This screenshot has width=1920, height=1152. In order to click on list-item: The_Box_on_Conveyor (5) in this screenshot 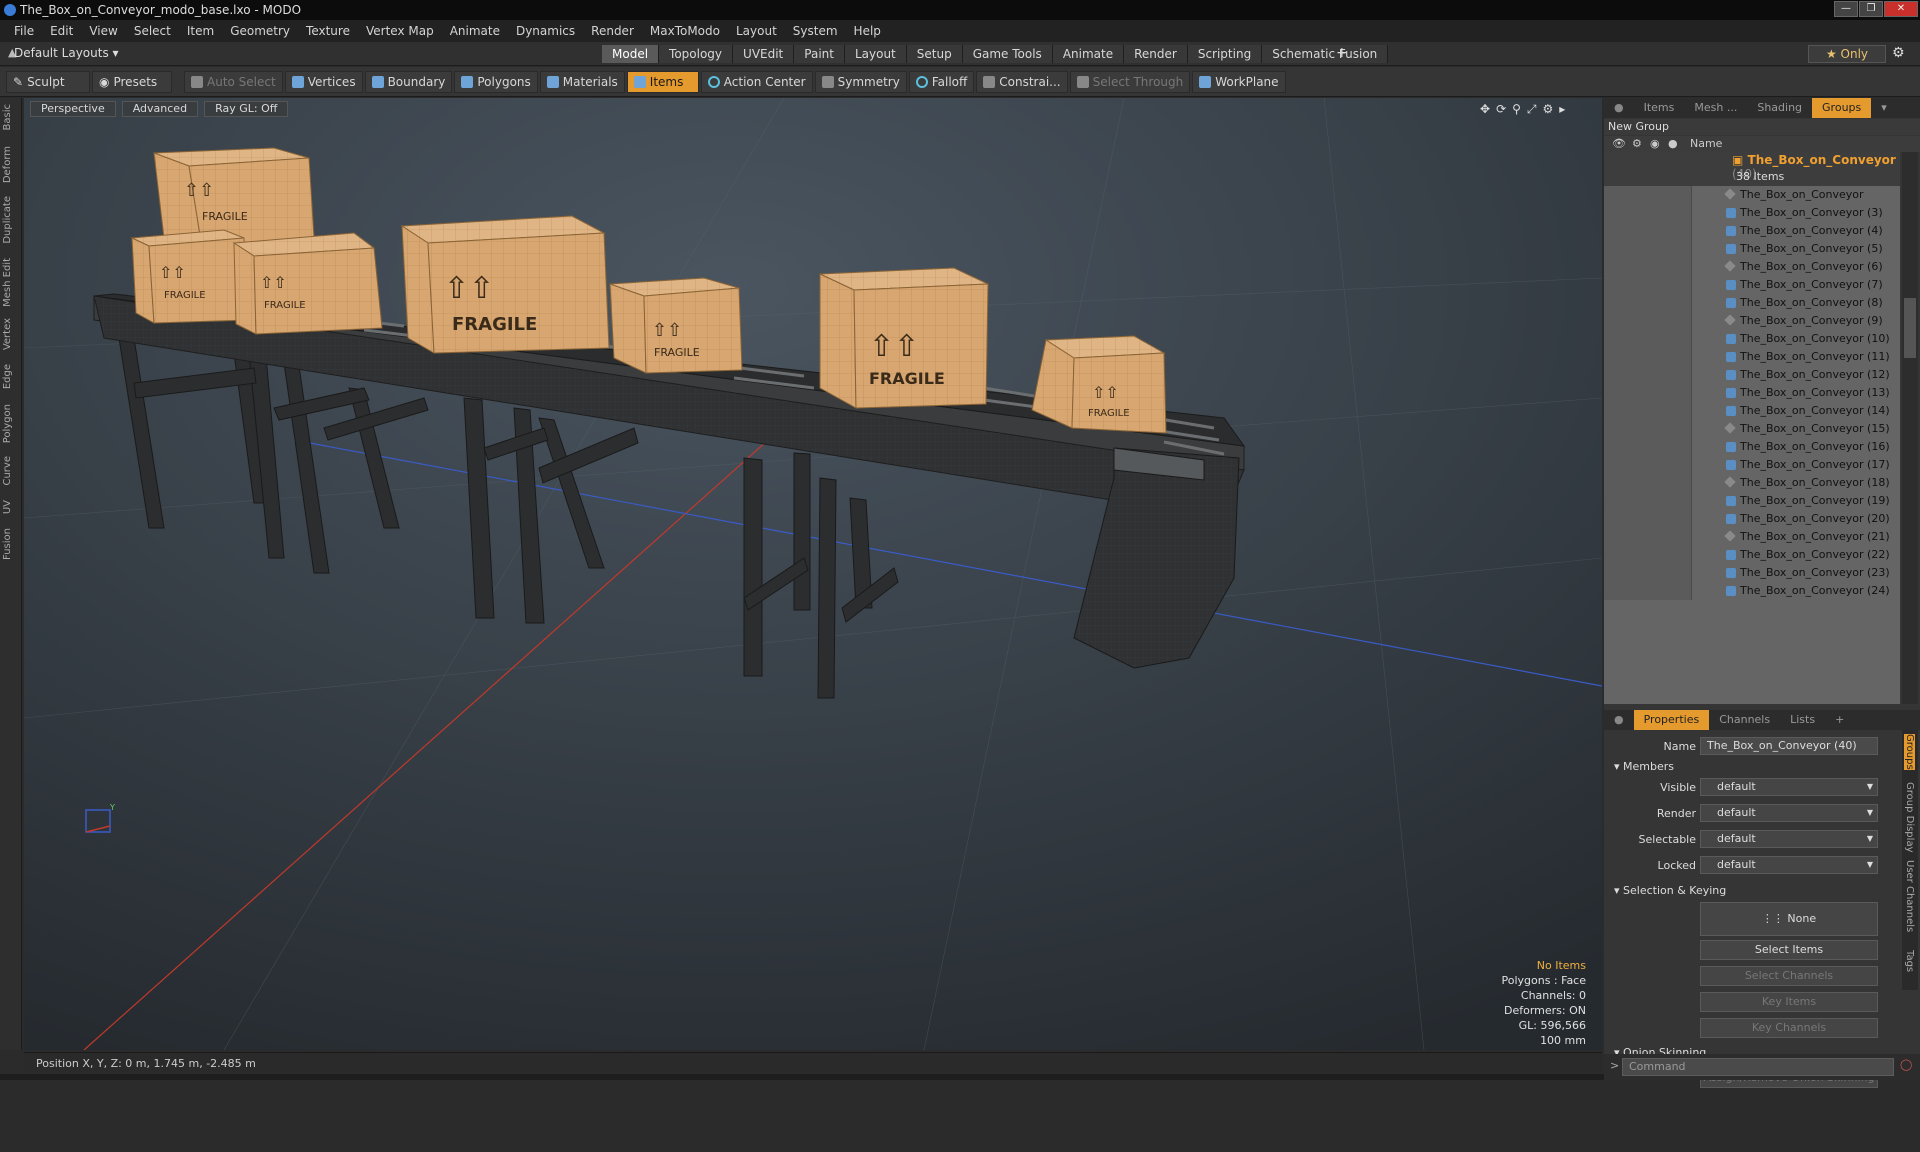, I will do `click(1752, 249)`.